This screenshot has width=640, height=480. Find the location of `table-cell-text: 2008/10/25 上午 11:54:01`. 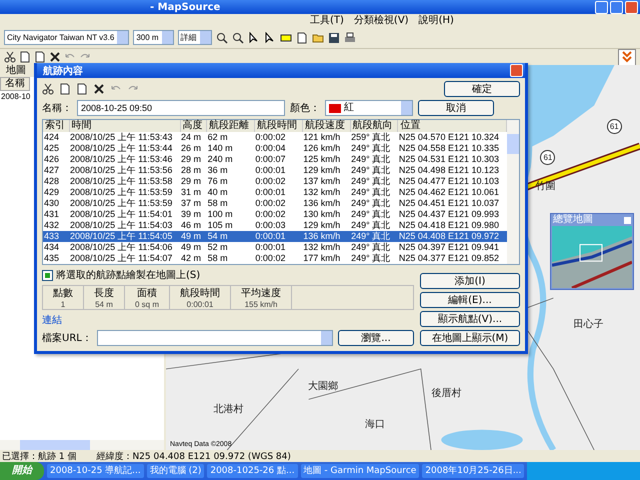

table-cell-text: 2008/10/25 上午 11:54:01 is located at coordinates (121, 214).